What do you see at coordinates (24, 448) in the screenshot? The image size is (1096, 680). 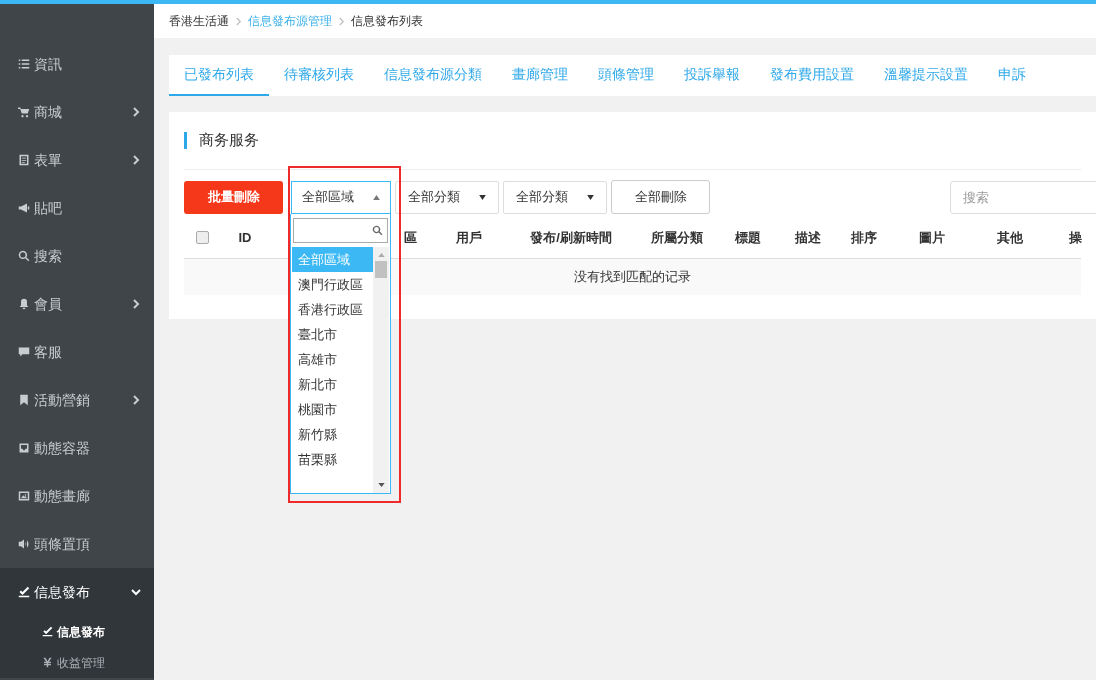 I see `inbox-icon` at bounding box center [24, 448].